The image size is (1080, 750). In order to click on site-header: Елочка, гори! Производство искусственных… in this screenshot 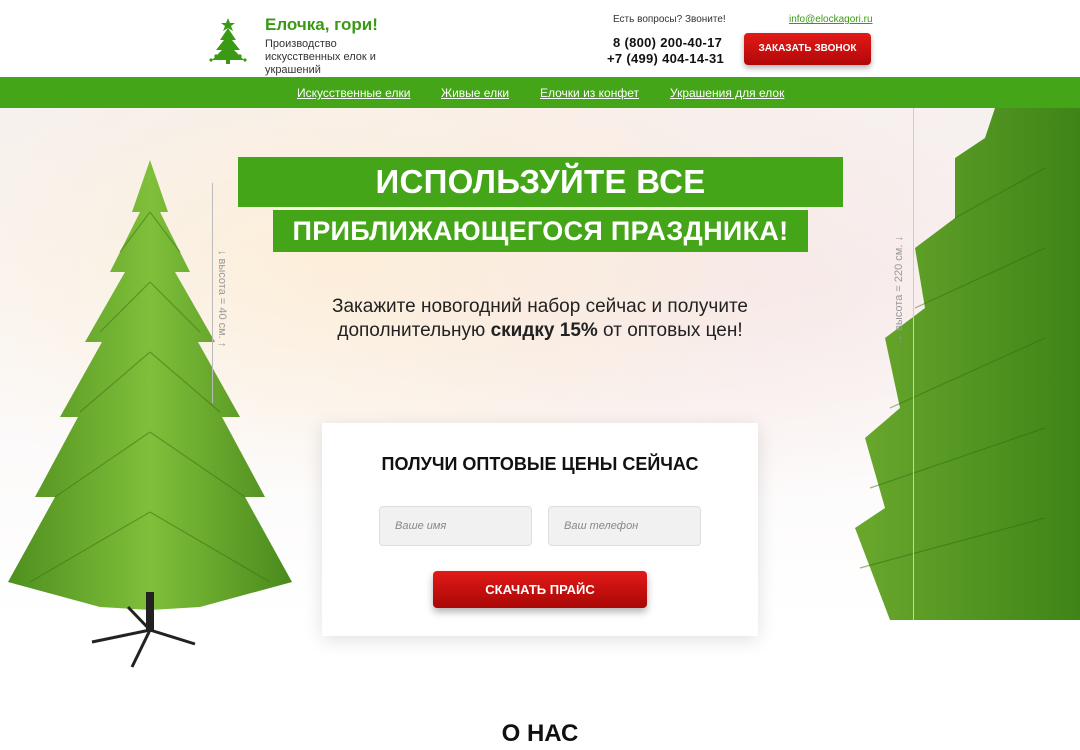, I will do `click(540, 38)`.